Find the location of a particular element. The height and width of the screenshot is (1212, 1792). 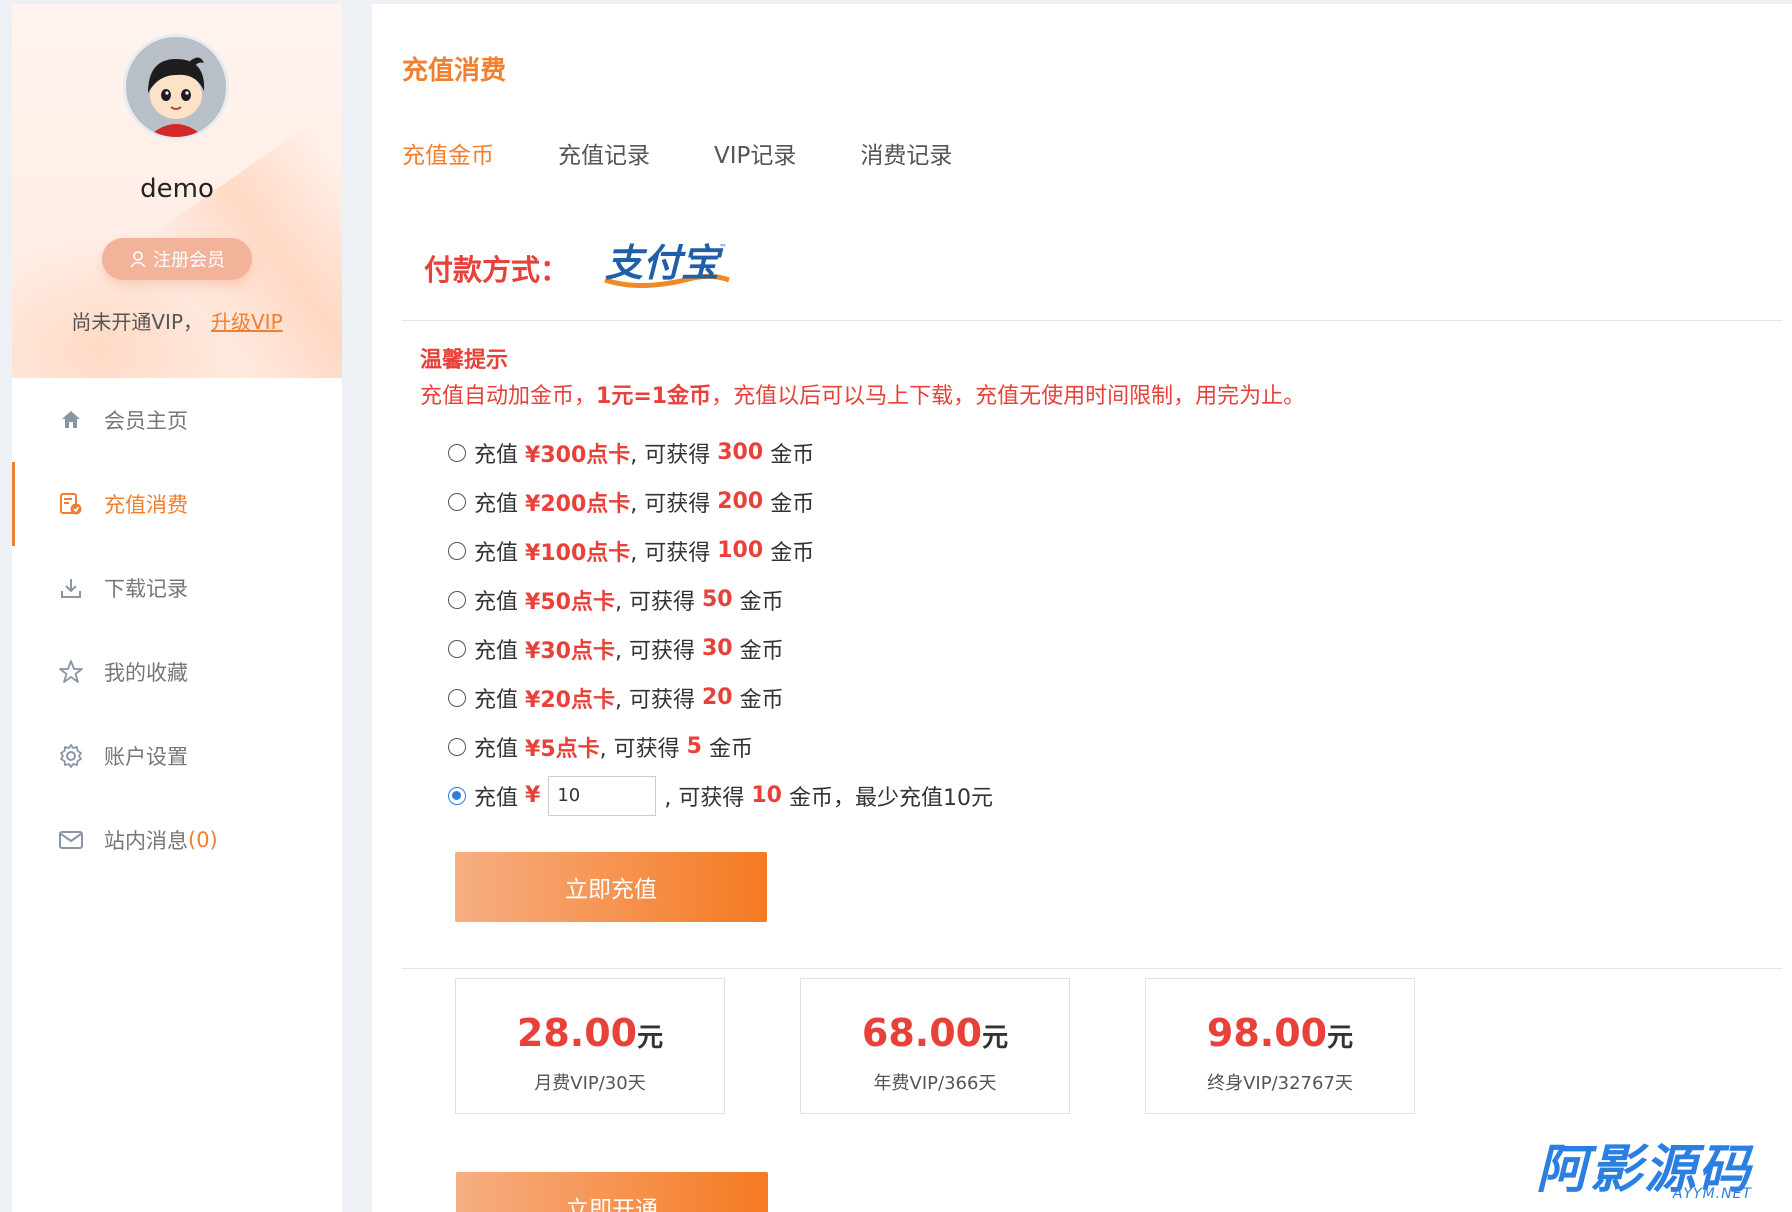

option-card: ¥30点卡 is located at coordinates (570, 651).